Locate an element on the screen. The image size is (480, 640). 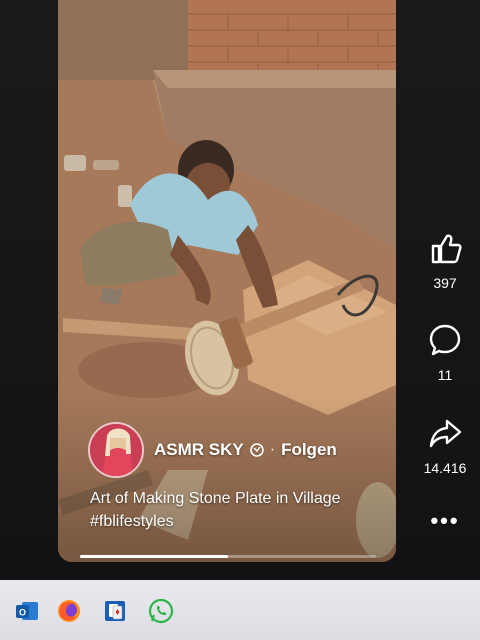
more-icon: ••• is located at coordinates (445, 520).